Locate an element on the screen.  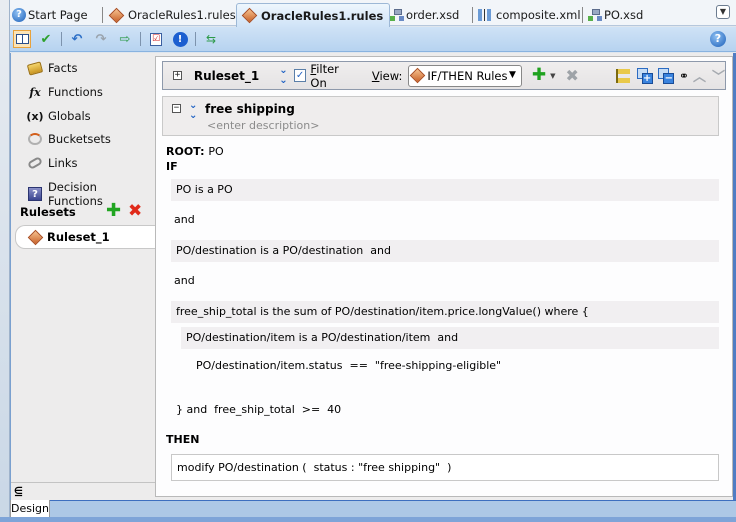
redo-icon: ↷ is located at coordinates (101, 39).